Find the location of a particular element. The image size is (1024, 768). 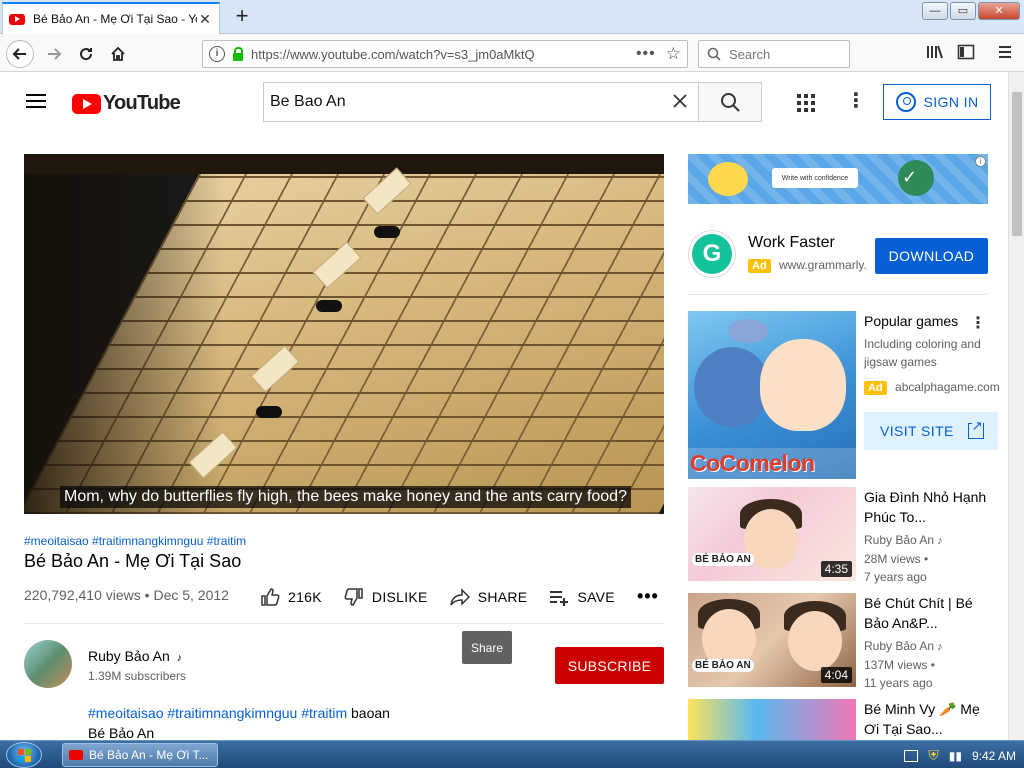

grammarly-banner-ad: Write with confidence ✓ is located at coordinates (838, 179).